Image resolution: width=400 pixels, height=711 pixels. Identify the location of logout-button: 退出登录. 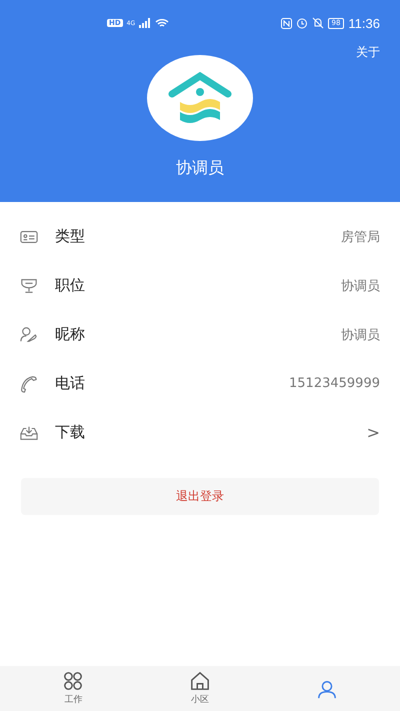
(200, 496).